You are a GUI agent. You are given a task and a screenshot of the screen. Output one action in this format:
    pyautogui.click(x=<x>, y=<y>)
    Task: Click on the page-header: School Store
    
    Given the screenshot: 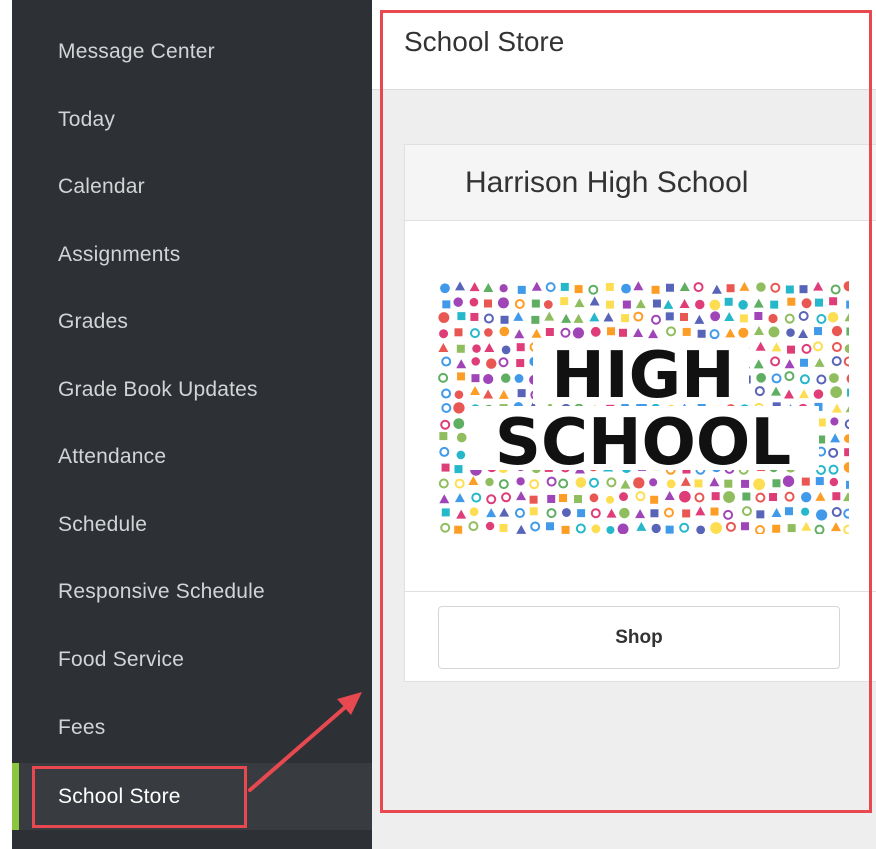 What is the action you would take?
    pyautogui.click(x=624, y=49)
    